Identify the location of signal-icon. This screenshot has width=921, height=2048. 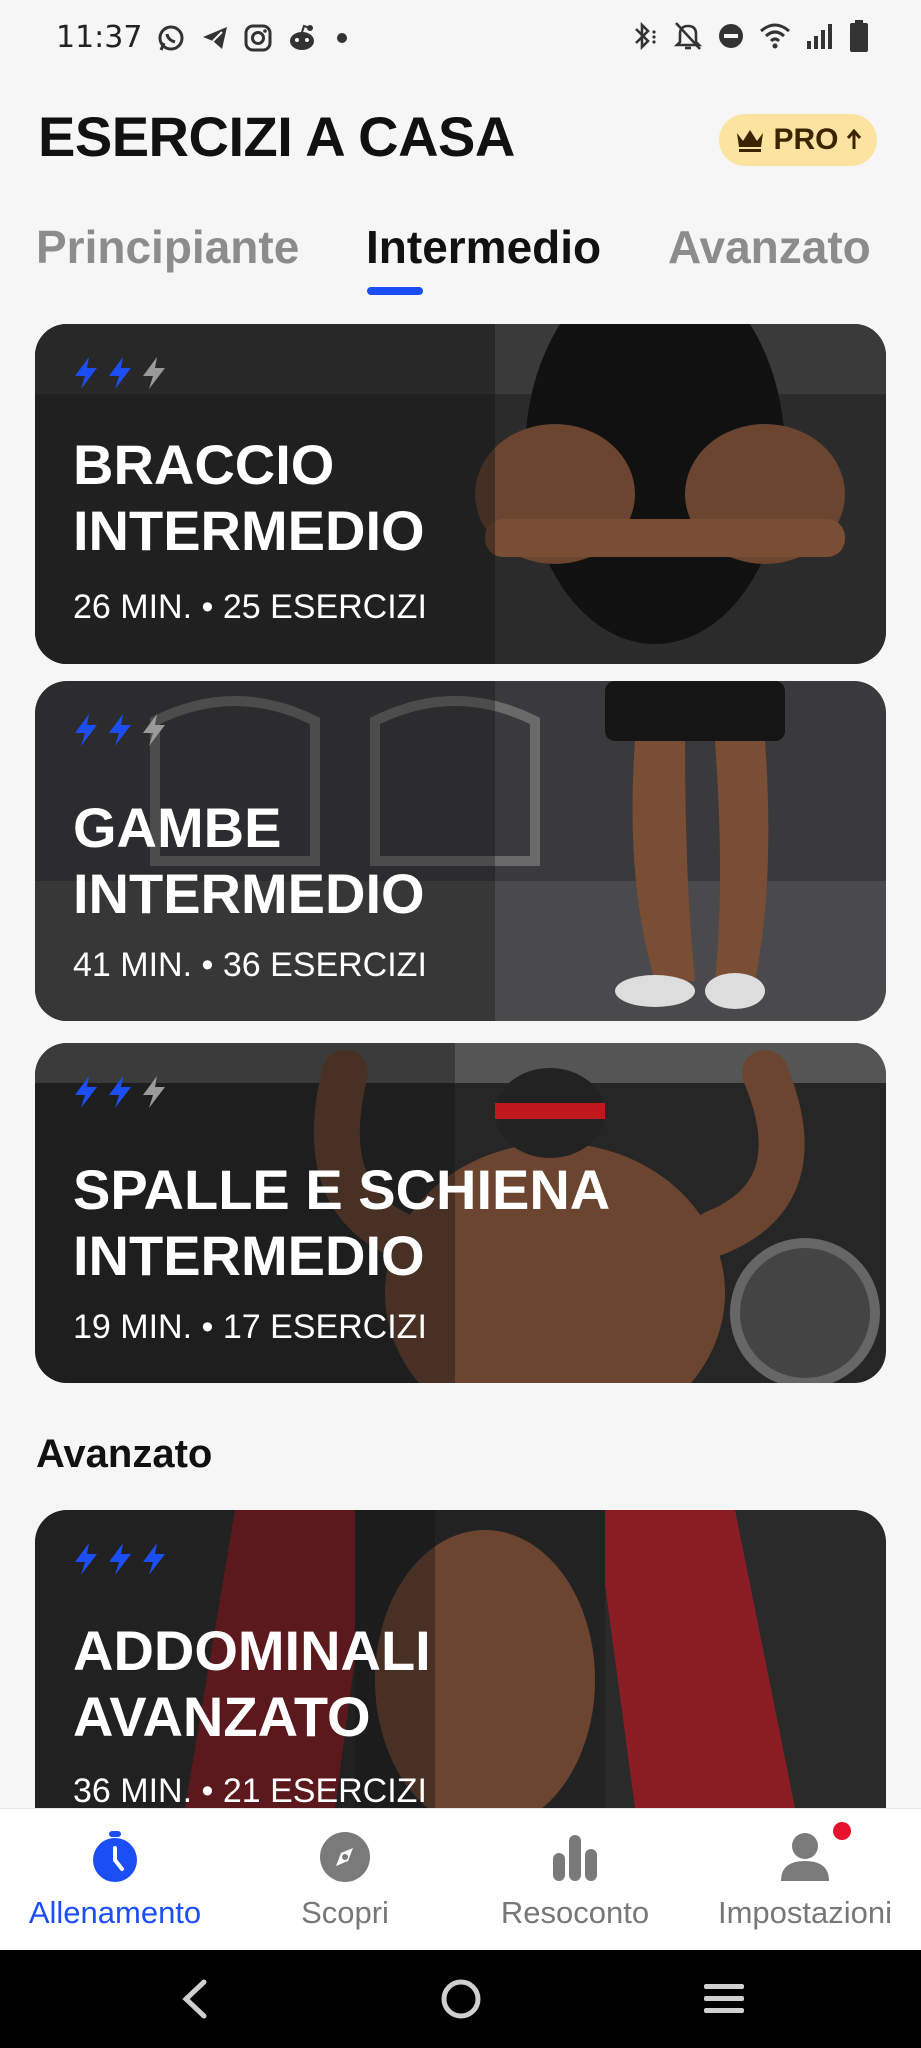
(819, 36).